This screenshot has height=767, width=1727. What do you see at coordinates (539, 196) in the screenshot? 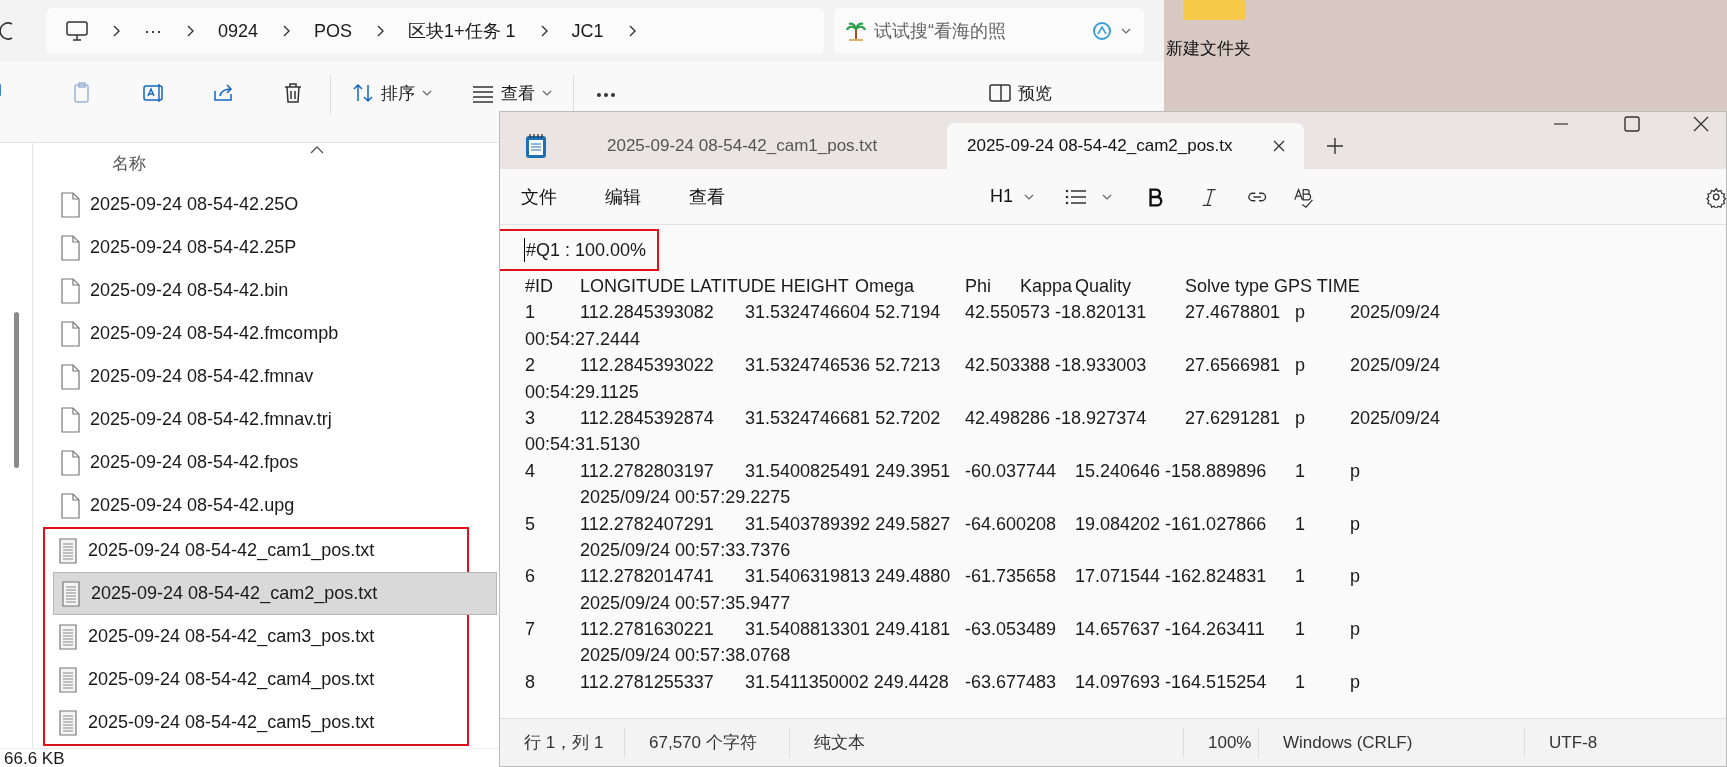
I see `menu-item: 文件` at bounding box center [539, 196].